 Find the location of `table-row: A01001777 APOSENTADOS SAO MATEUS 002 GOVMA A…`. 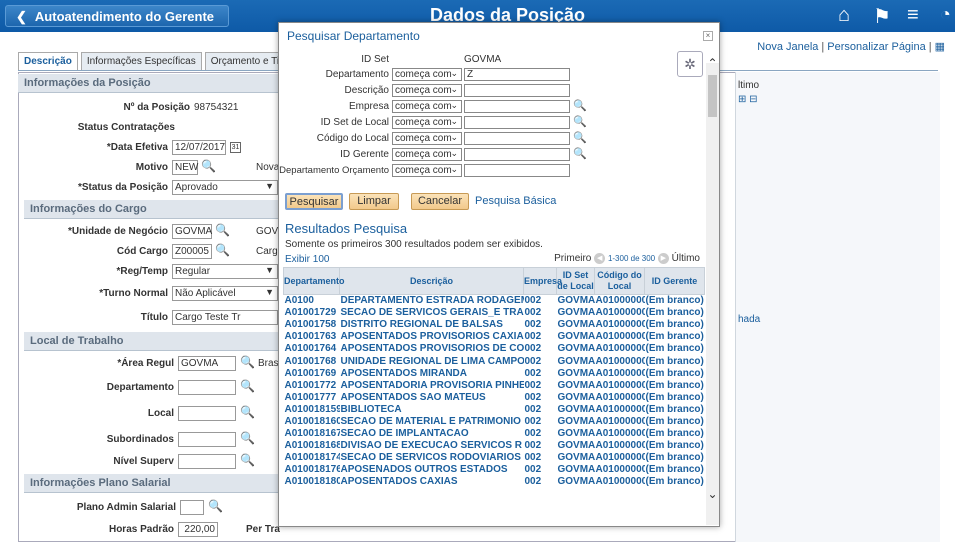

table-row: A01001777 APOSENTADOS SAO MATEUS 002 GOVMA A… is located at coordinates (494, 397).